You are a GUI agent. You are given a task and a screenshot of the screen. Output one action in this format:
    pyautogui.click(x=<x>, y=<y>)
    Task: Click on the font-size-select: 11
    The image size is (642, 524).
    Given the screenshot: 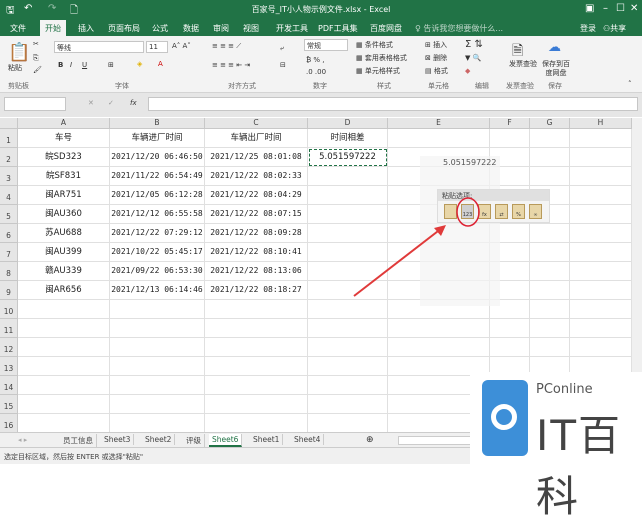 What is the action you would take?
    pyautogui.click(x=157, y=47)
    